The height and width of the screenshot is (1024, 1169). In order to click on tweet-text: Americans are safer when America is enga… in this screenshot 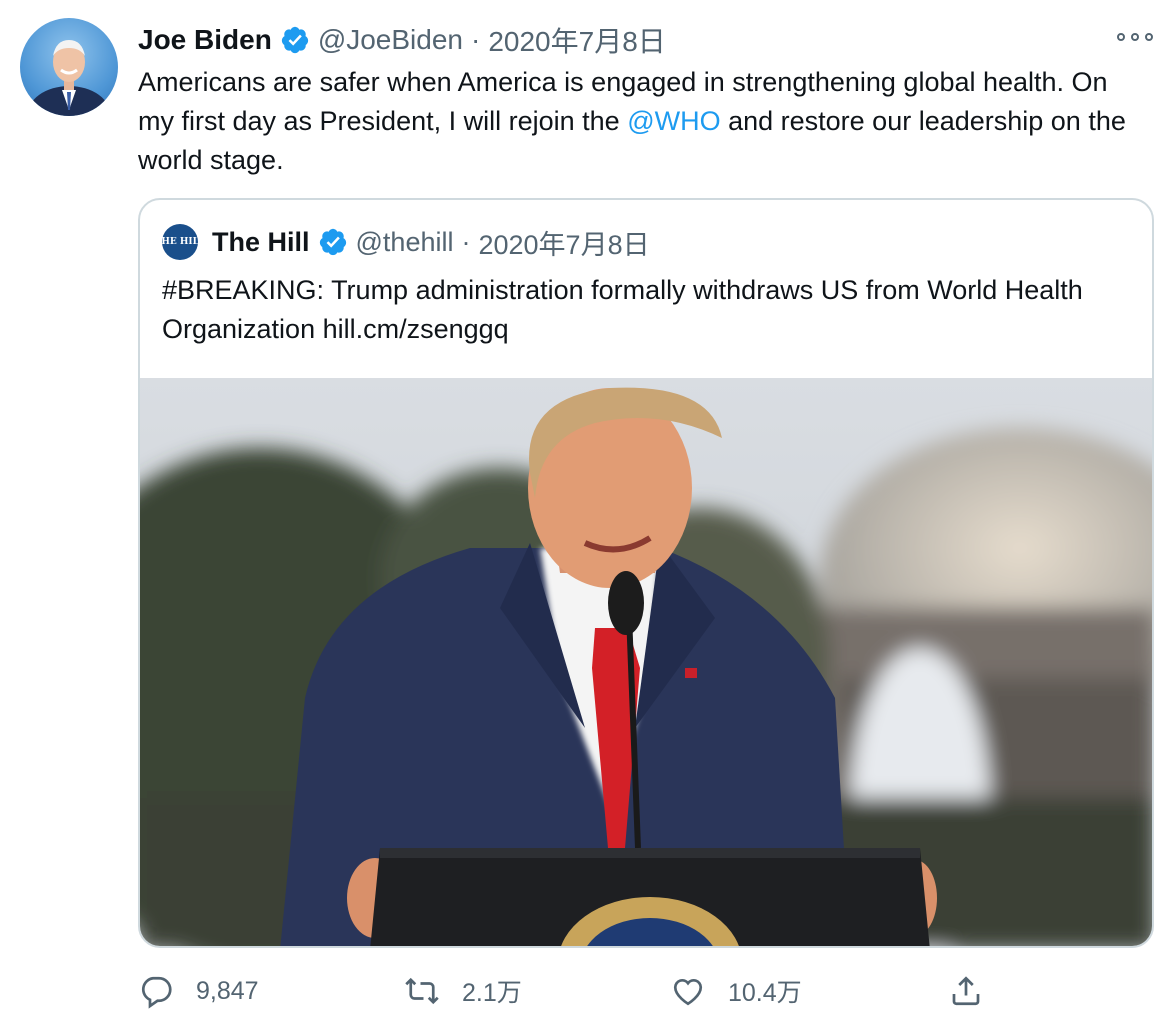, I will do `click(643, 121)`.